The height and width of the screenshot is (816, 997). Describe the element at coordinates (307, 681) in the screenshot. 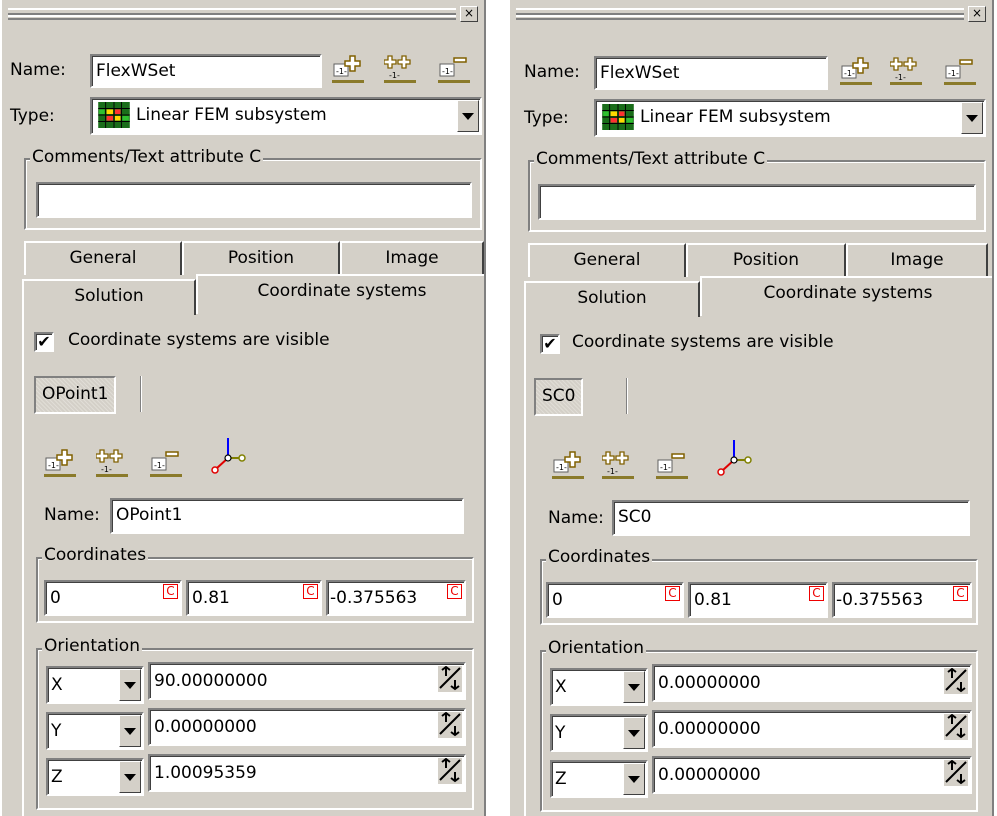

I see `orient-value-1-input: 90.00000000` at that location.